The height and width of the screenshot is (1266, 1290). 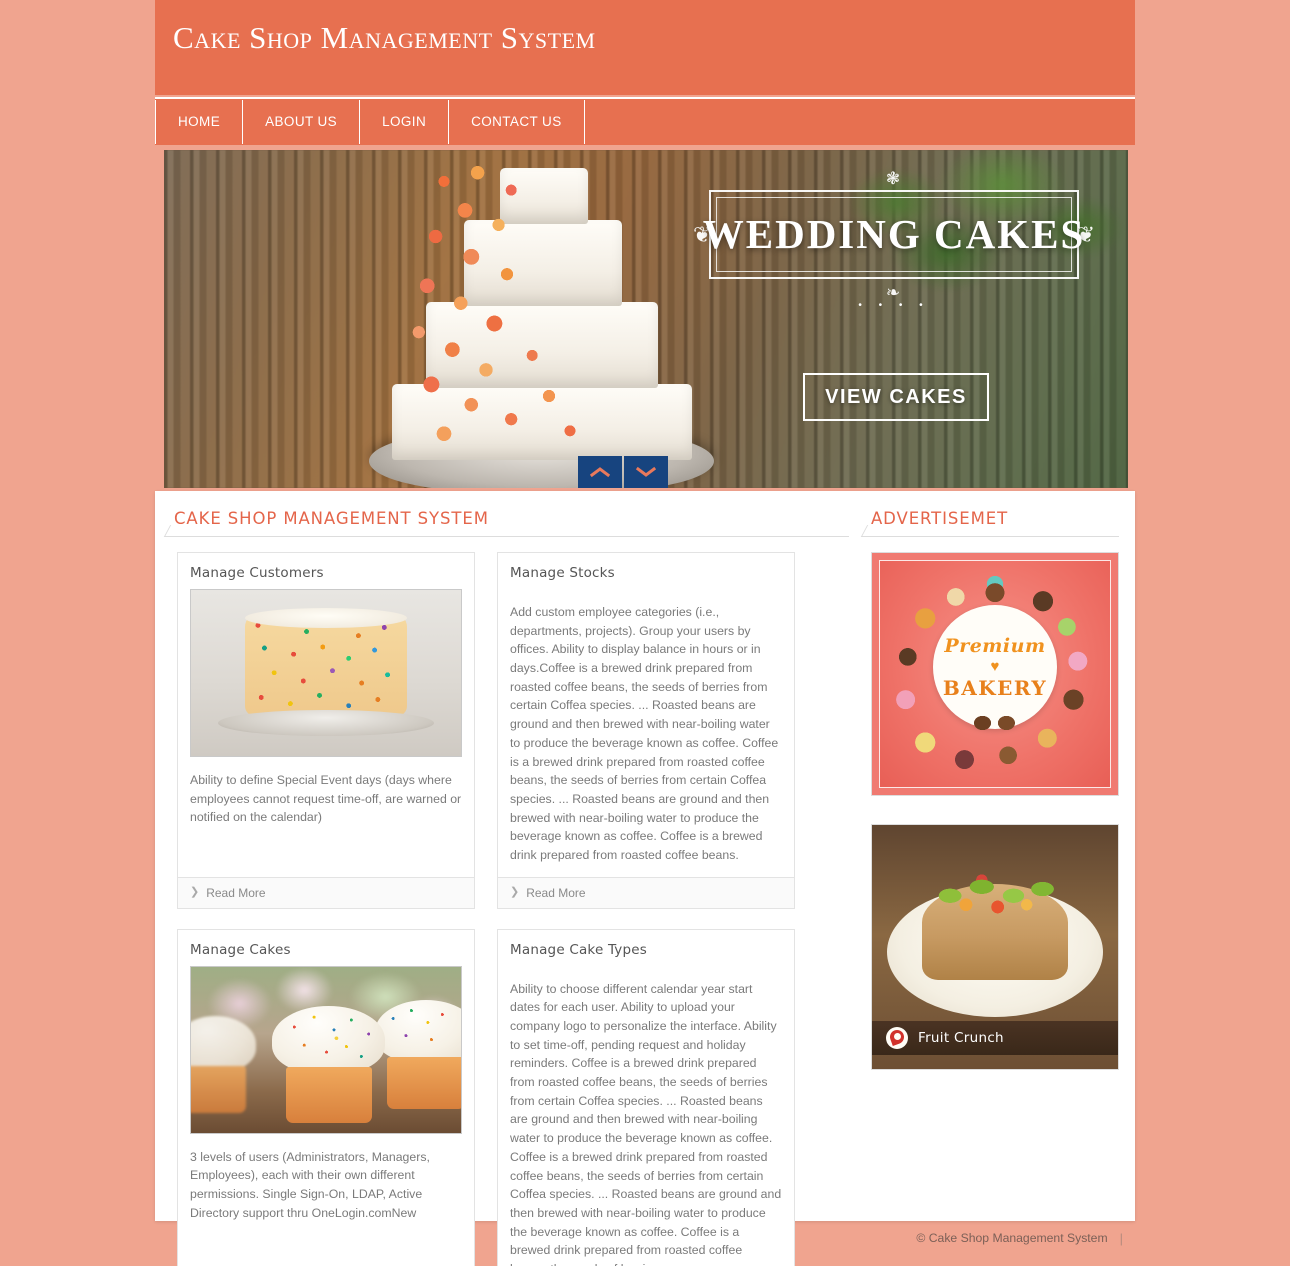 What do you see at coordinates (894, 292) in the screenshot?
I see `flourish-bottom-icon: ❧` at bounding box center [894, 292].